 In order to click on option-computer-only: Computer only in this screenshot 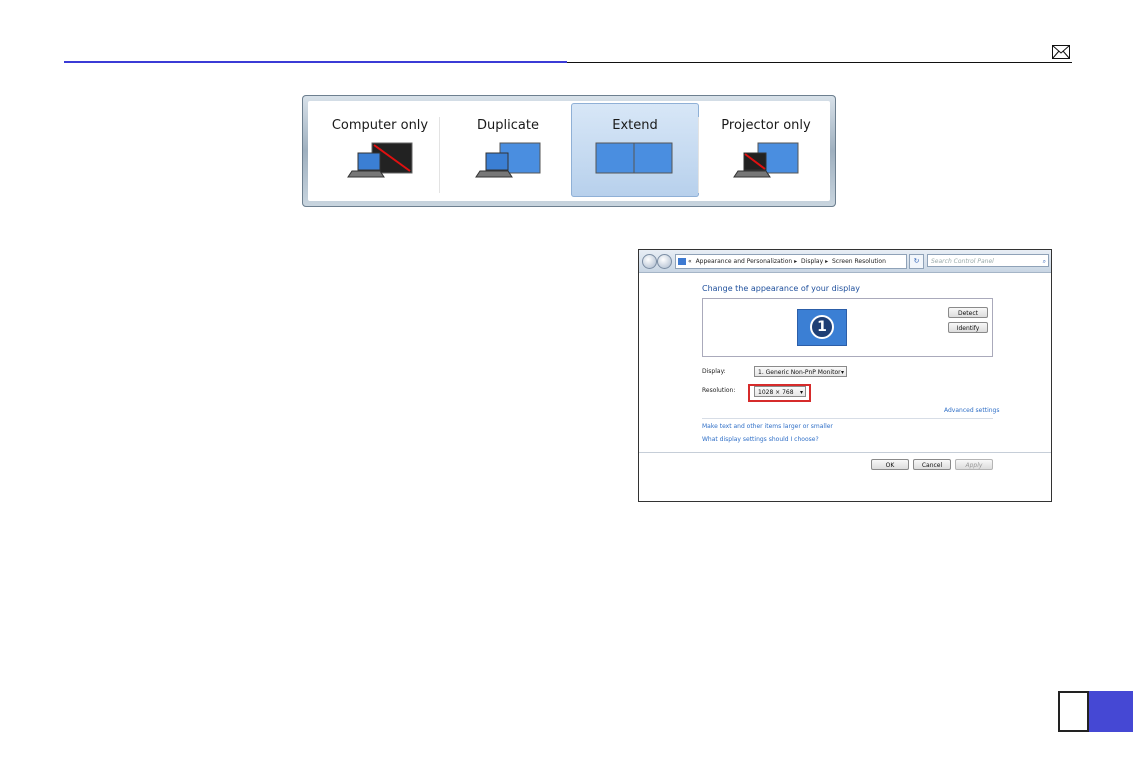, I will do `click(380, 150)`.